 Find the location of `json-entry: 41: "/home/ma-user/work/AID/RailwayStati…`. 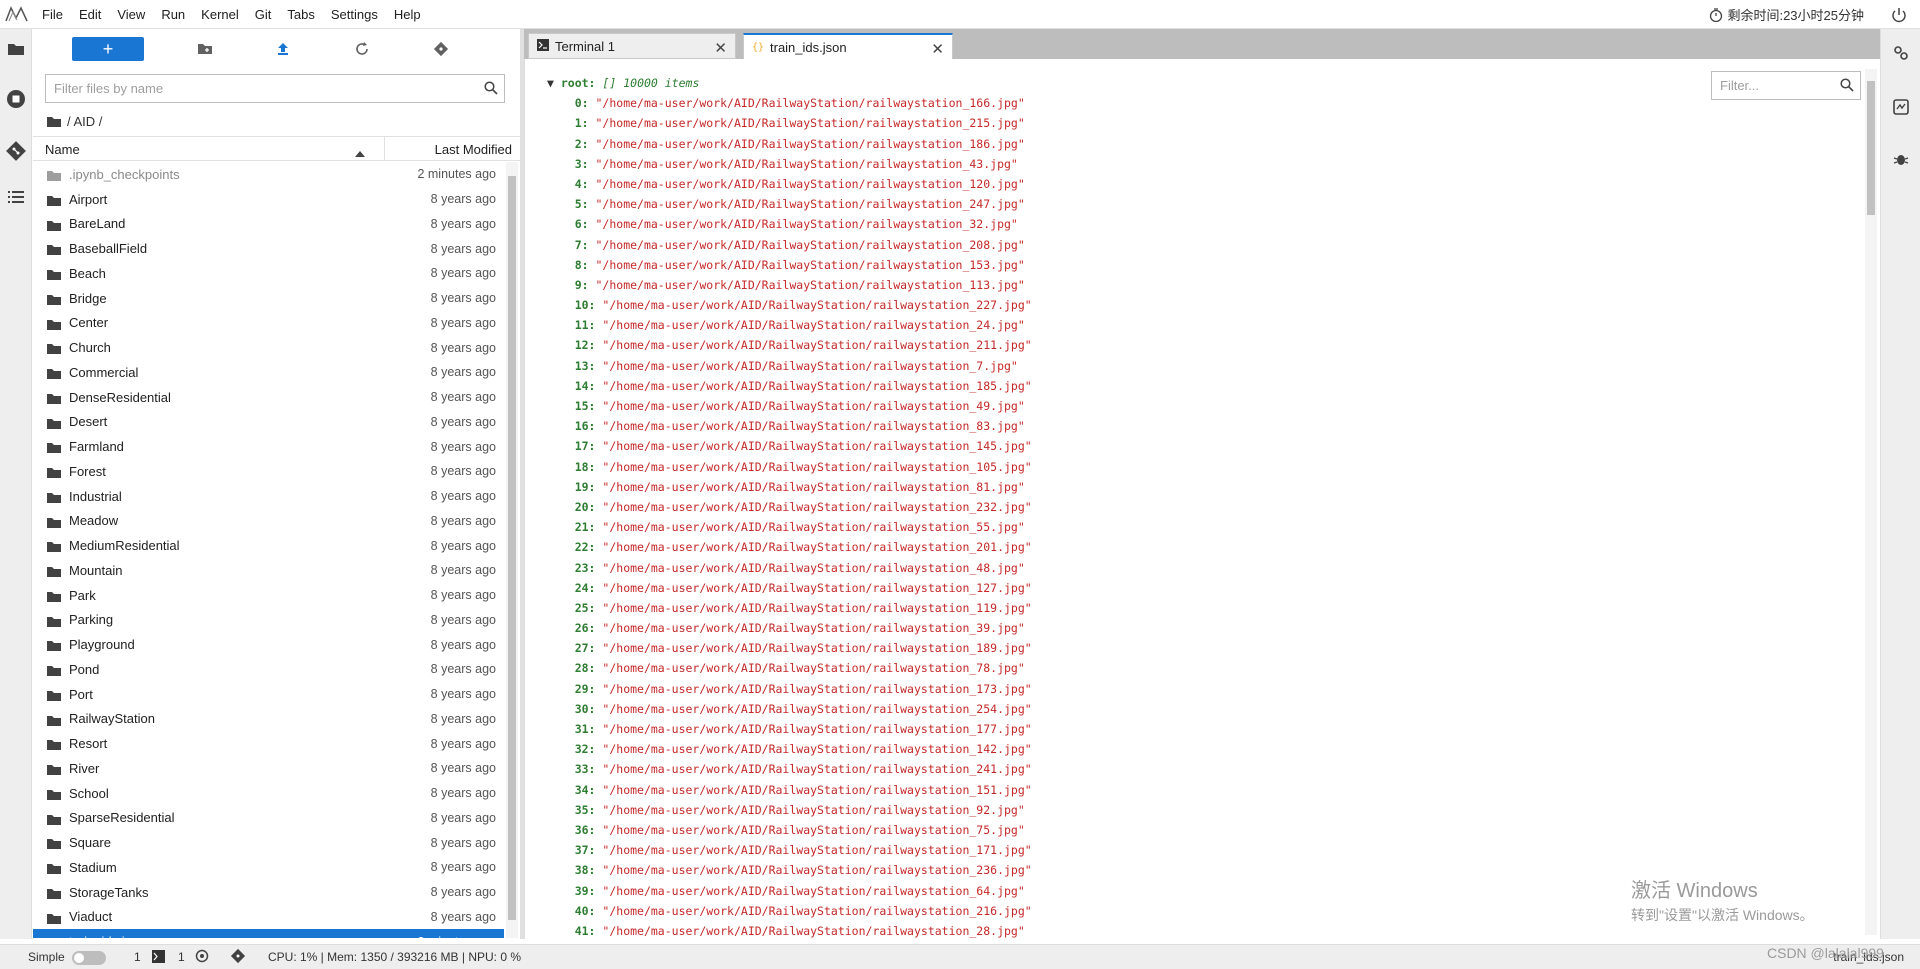

json-entry: 41: "/home/ma-user/work/AID/RailwayStati… is located at coordinates (789, 931).